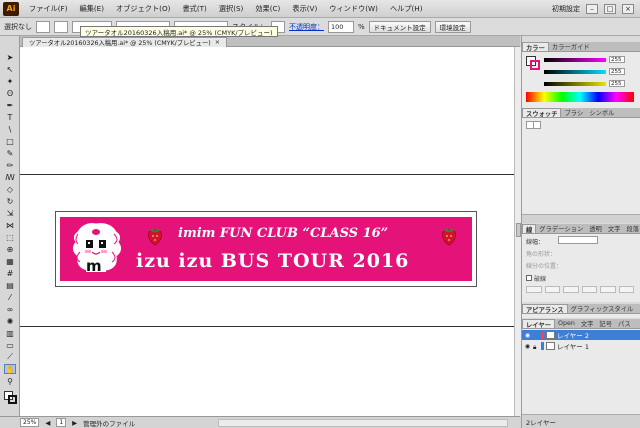 Image resolution: width=640 pixels, height=428 pixels. I want to click on stroke-weight-select, so click(578, 240).